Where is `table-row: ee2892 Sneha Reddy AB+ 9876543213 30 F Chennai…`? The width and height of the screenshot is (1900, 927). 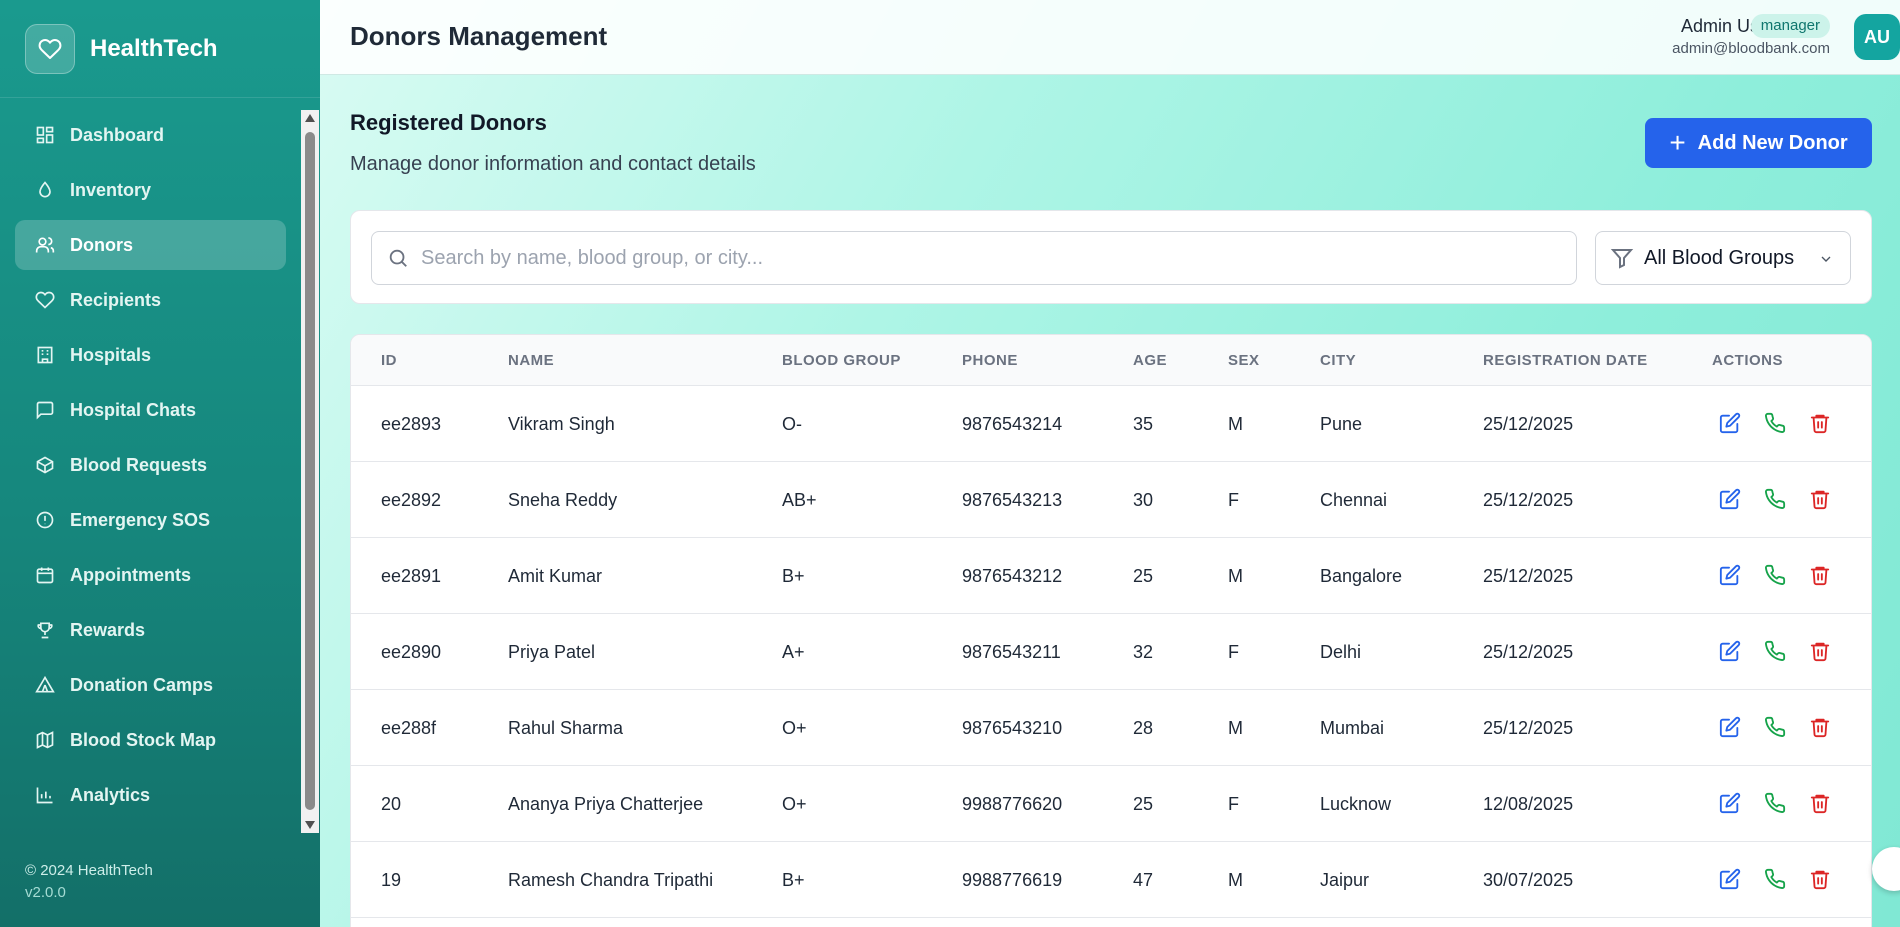
table-row: ee2892 Sneha Reddy AB+ 9876543213 30 F Chennai… is located at coordinates (1111, 500).